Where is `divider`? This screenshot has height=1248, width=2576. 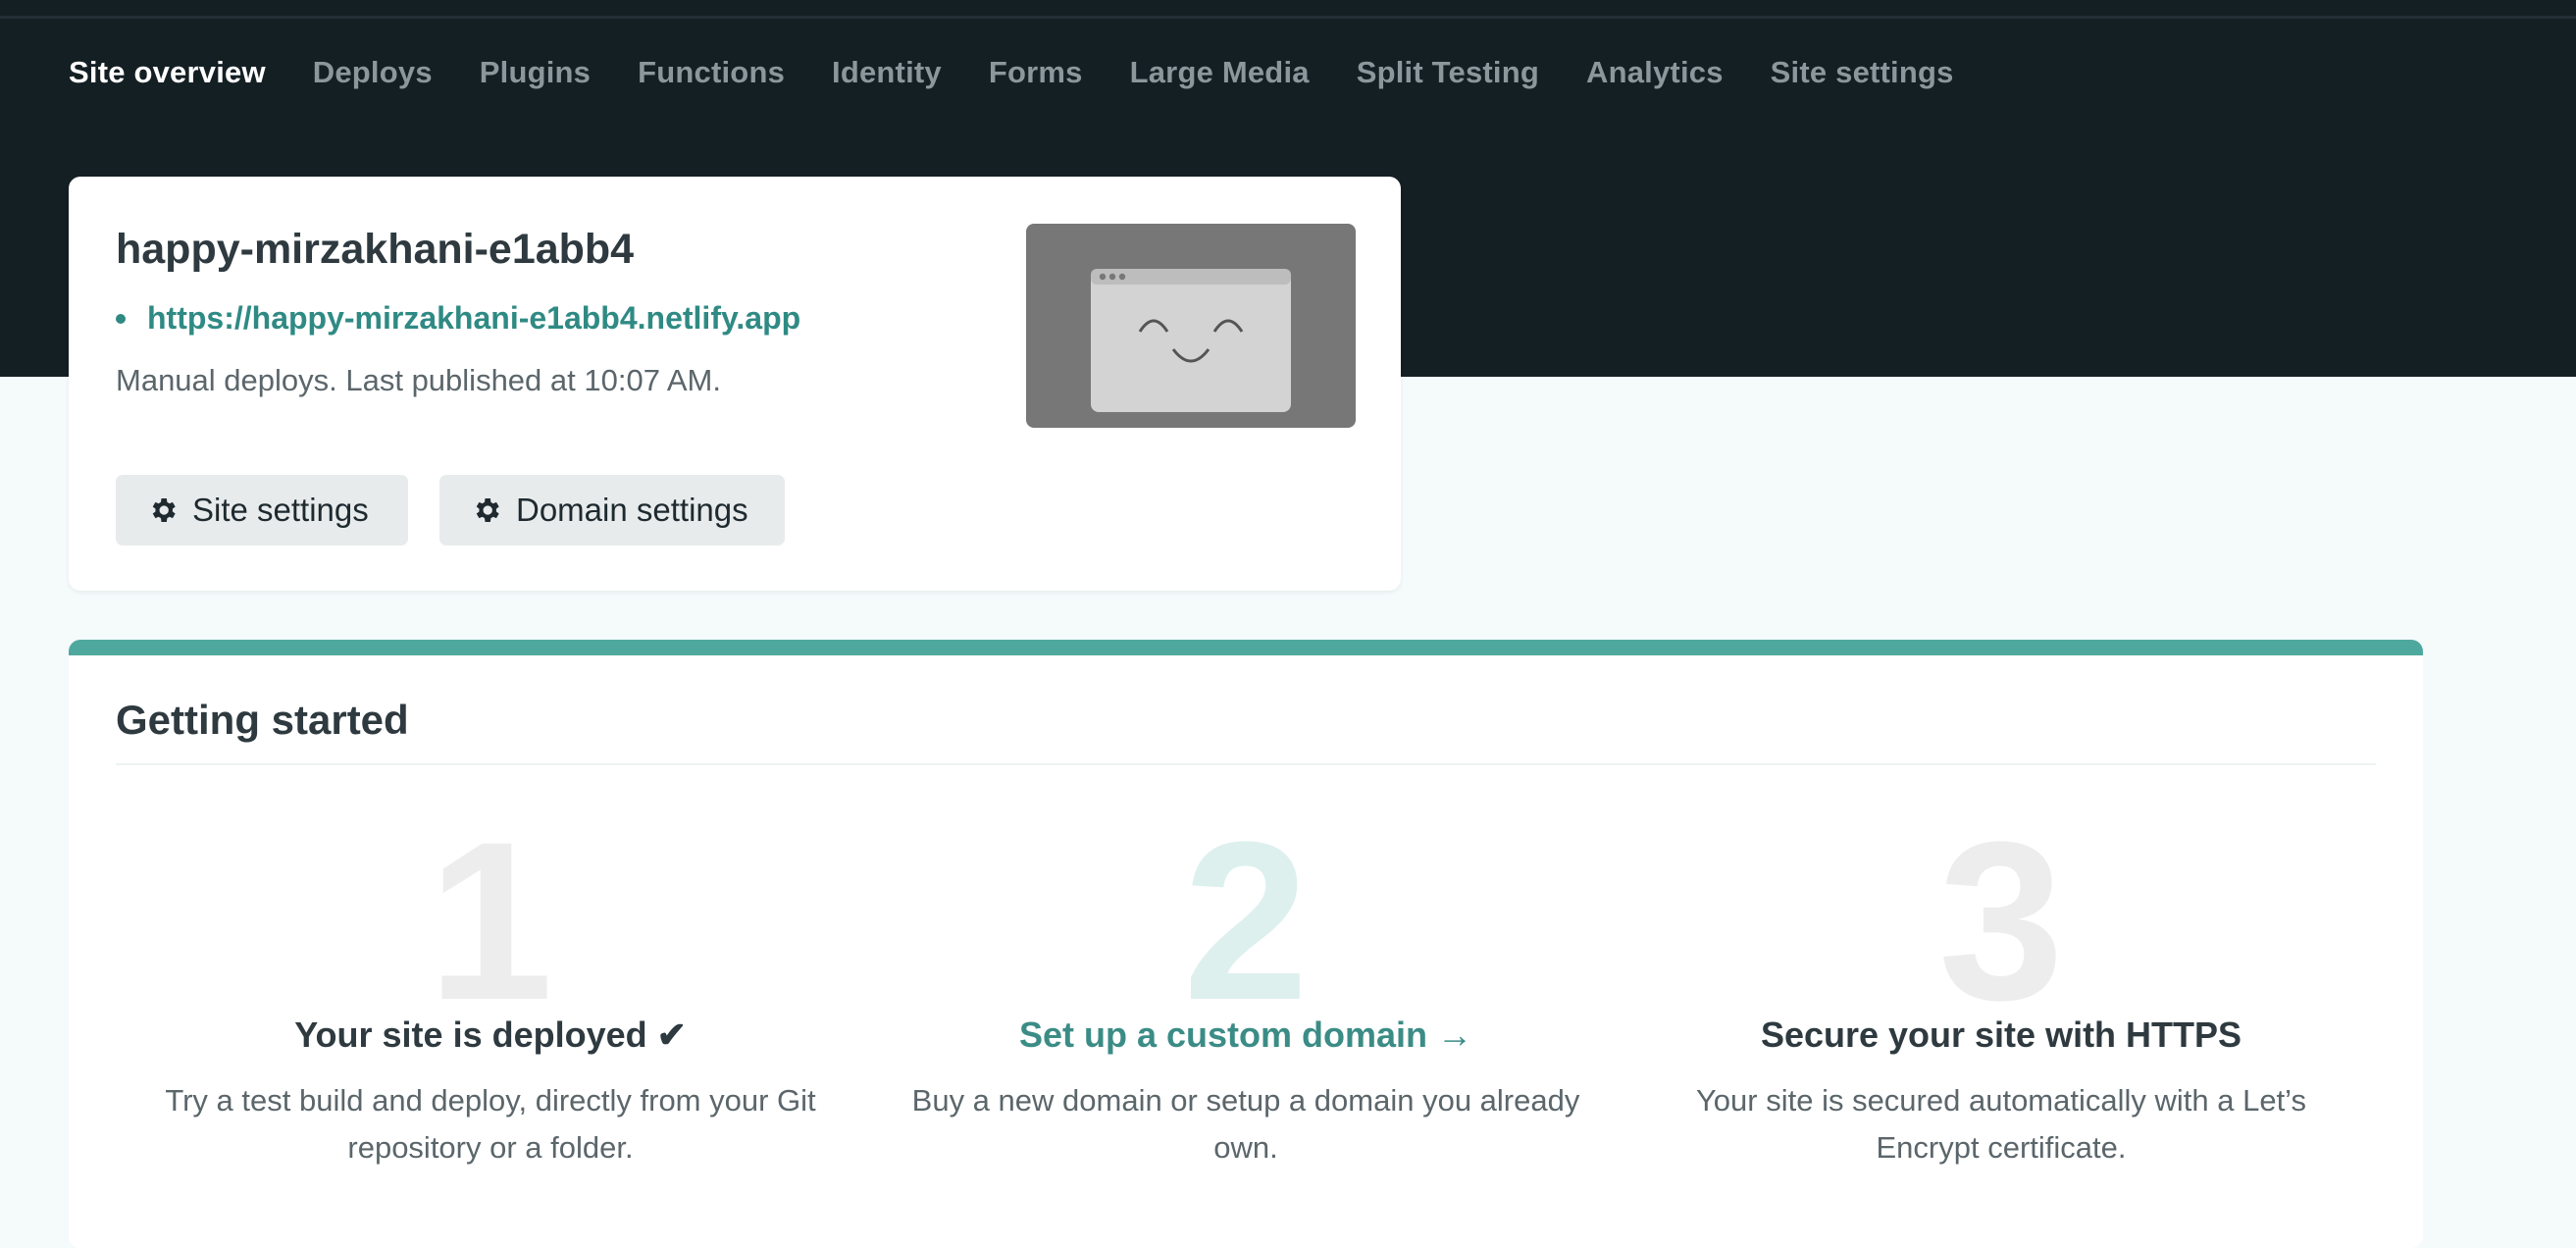 divider is located at coordinates (1246, 764).